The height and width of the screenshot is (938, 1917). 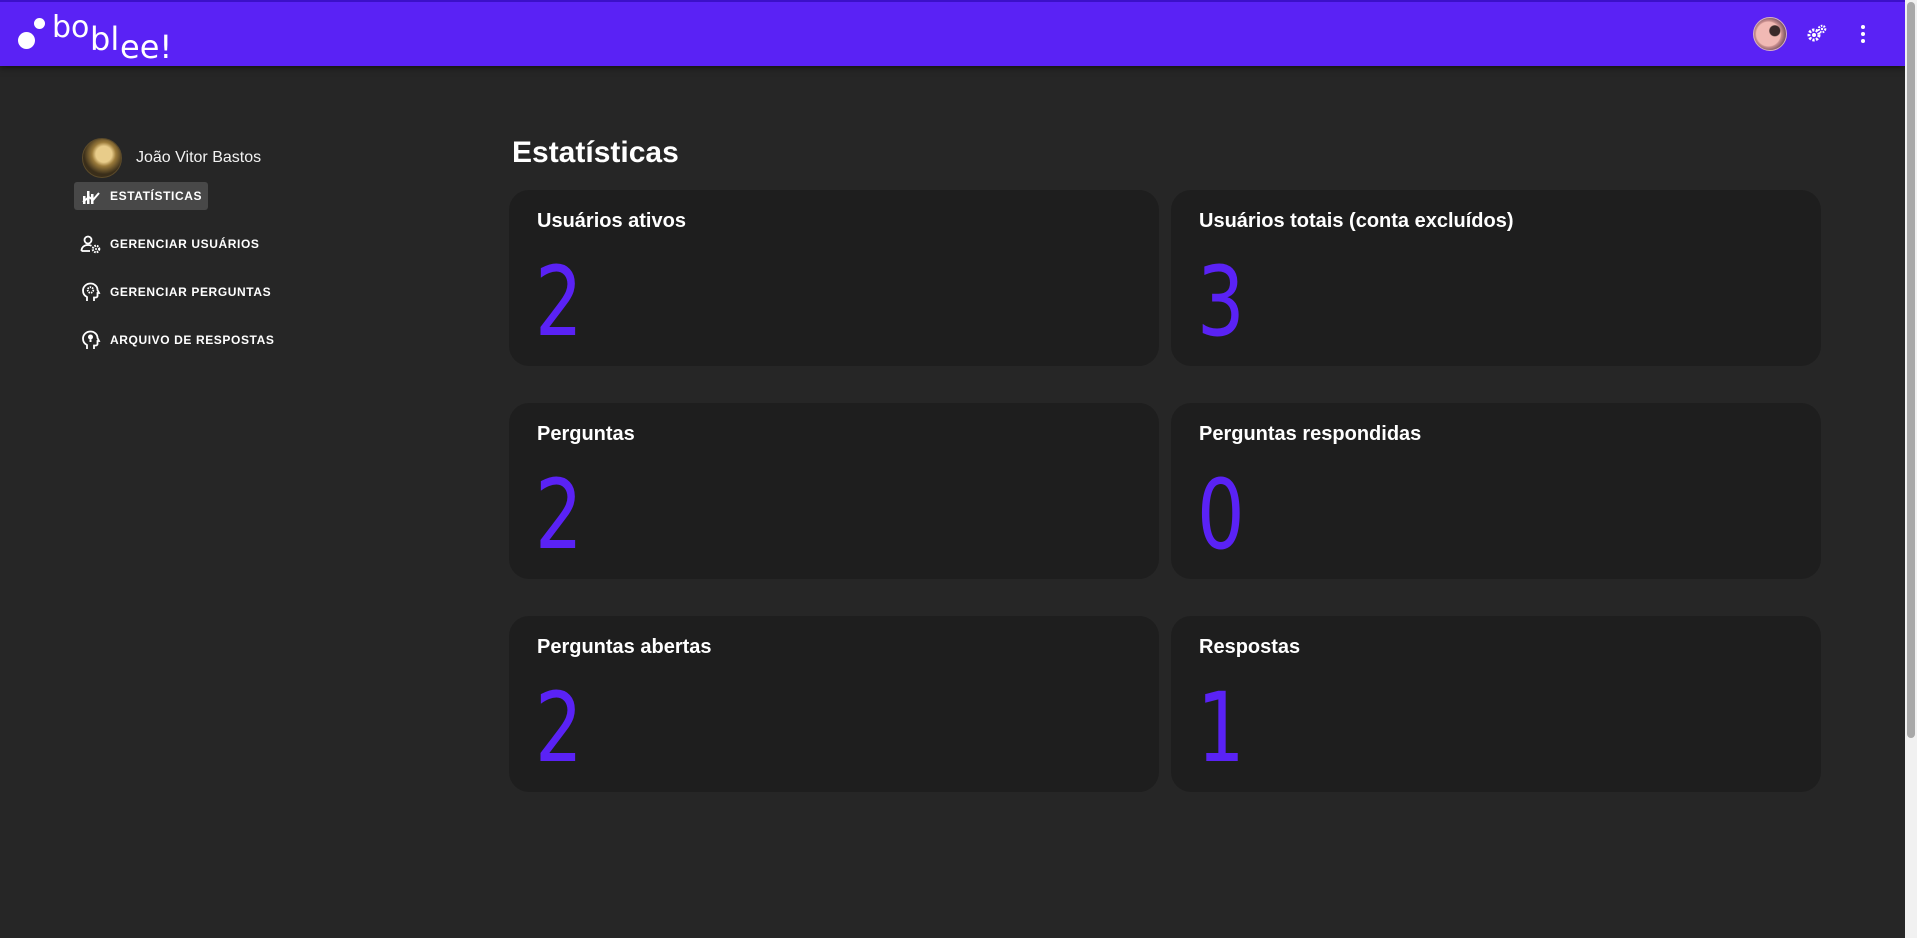 I want to click on bobblee-logo: bo bl ee!, so click(x=98, y=38).